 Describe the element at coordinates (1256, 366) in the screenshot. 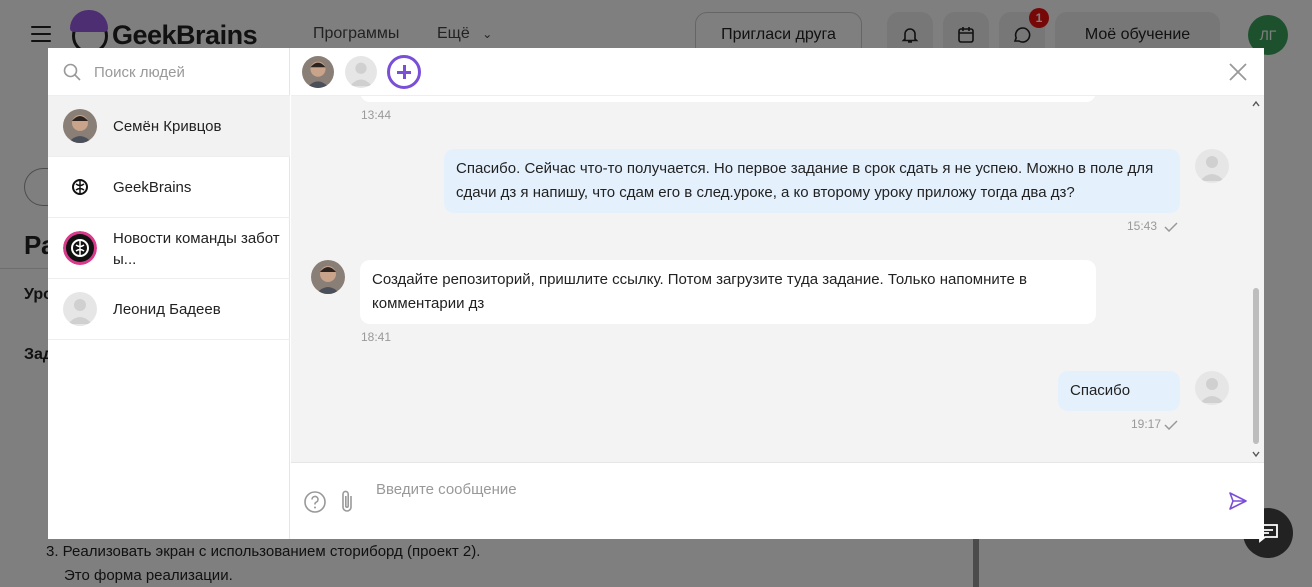

I see `scrollbar-thumb` at that location.